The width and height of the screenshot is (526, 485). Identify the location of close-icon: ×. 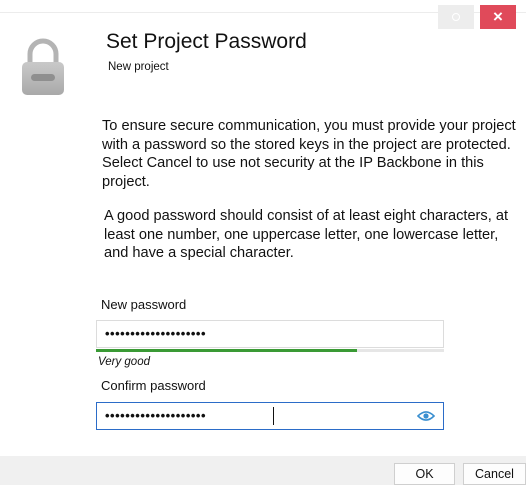
(498, 16).